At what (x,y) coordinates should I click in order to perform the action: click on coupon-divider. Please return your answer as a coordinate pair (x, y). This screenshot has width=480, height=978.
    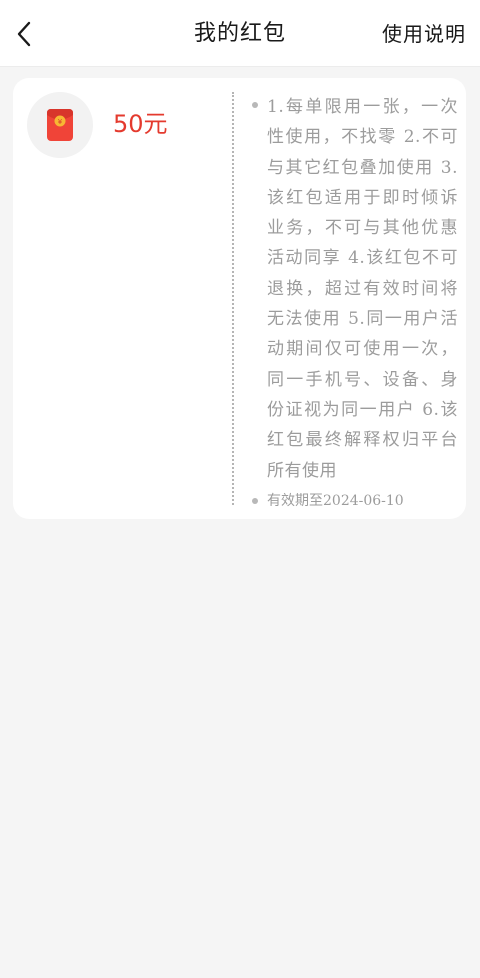
    Looking at the image, I should click on (233, 298).